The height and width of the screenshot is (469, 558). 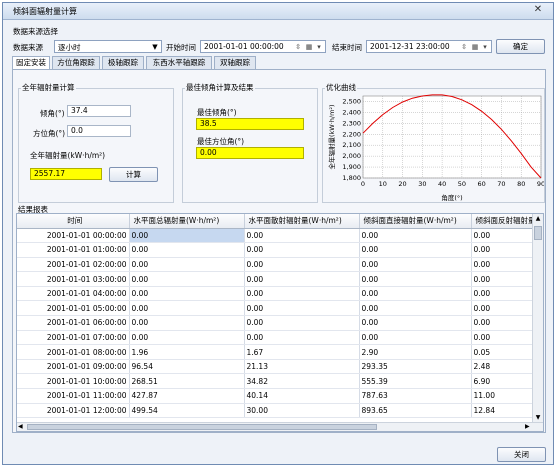 What do you see at coordinates (504, 221) in the screenshot?
I see `column-header-tilted-reflected: 倾斜面反射辐射量` at bounding box center [504, 221].